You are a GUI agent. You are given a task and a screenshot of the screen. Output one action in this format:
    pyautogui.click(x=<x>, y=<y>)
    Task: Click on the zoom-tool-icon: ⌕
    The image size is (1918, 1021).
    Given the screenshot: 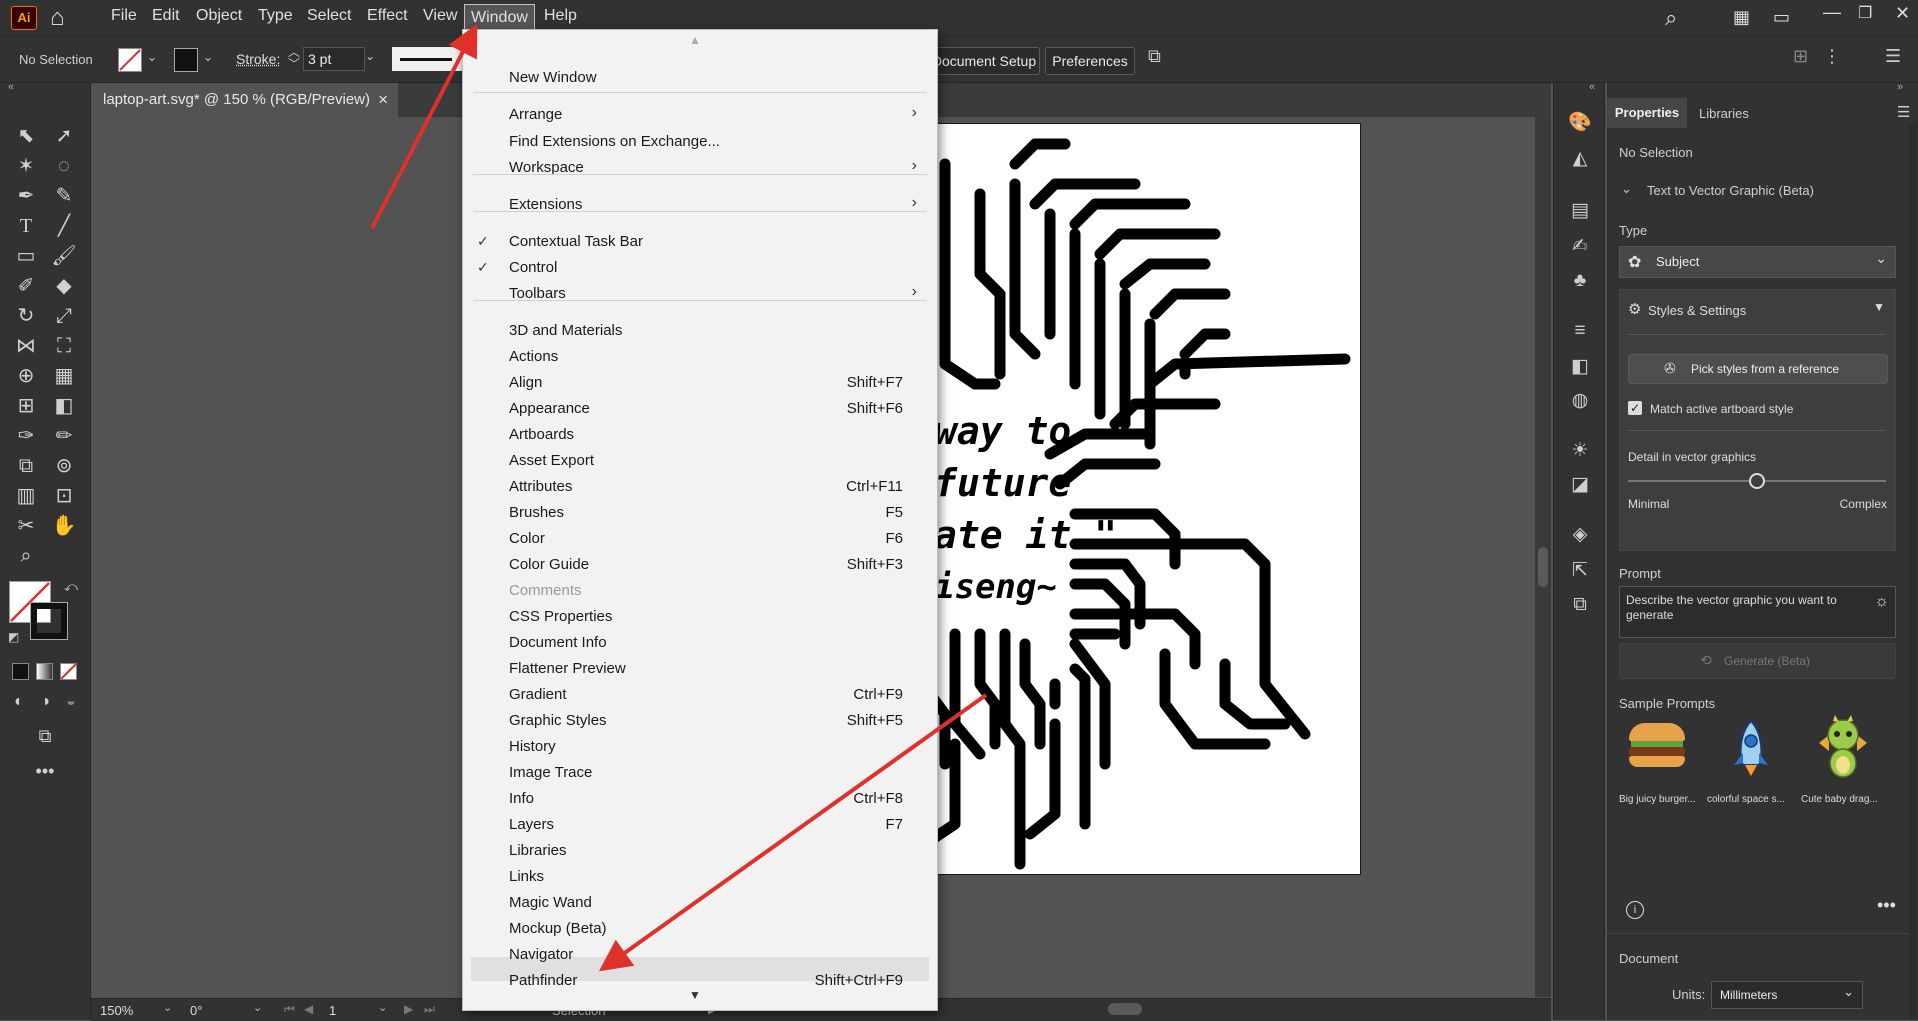 What is the action you would take?
    pyautogui.click(x=26, y=556)
    